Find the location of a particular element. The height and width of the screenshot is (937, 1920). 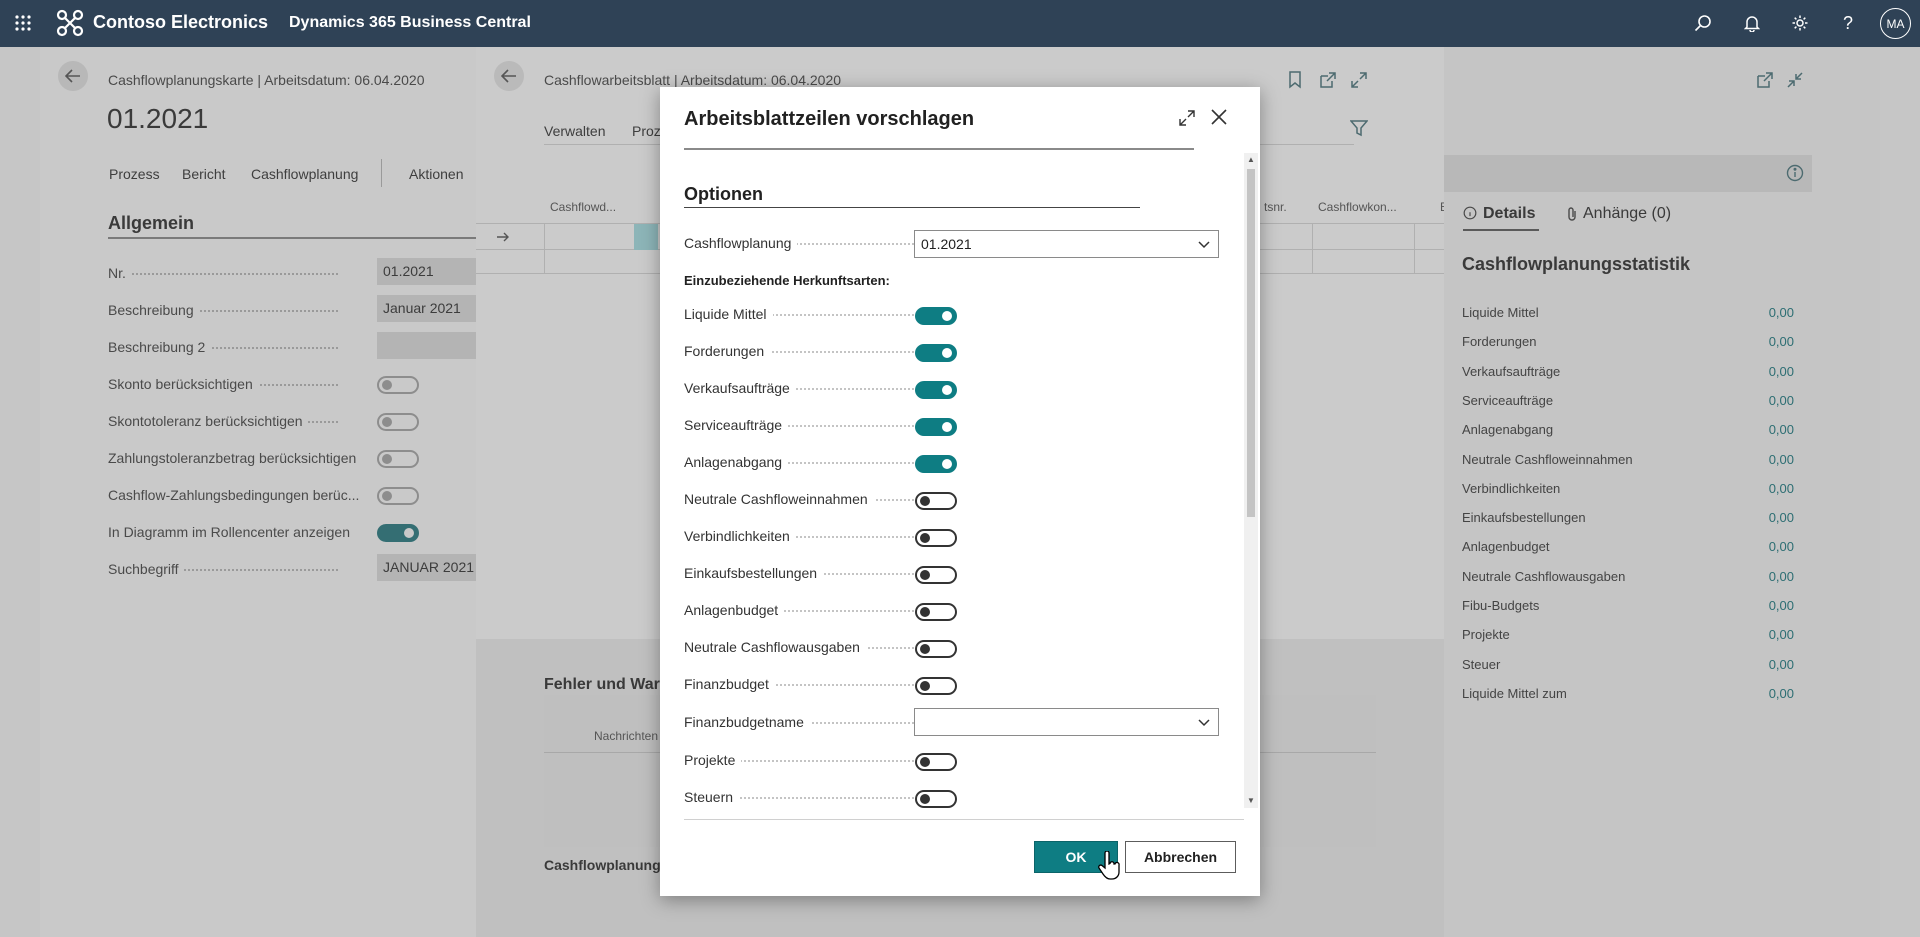

toggle-label: Projekte is located at coordinates (713, 760).